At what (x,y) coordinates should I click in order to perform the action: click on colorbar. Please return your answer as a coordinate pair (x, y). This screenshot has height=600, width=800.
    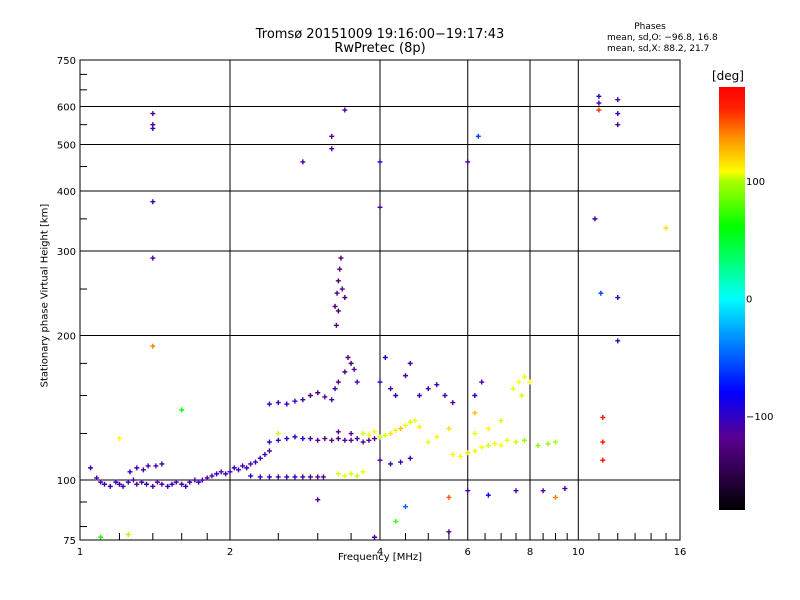
    Looking at the image, I should click on (732, 298).